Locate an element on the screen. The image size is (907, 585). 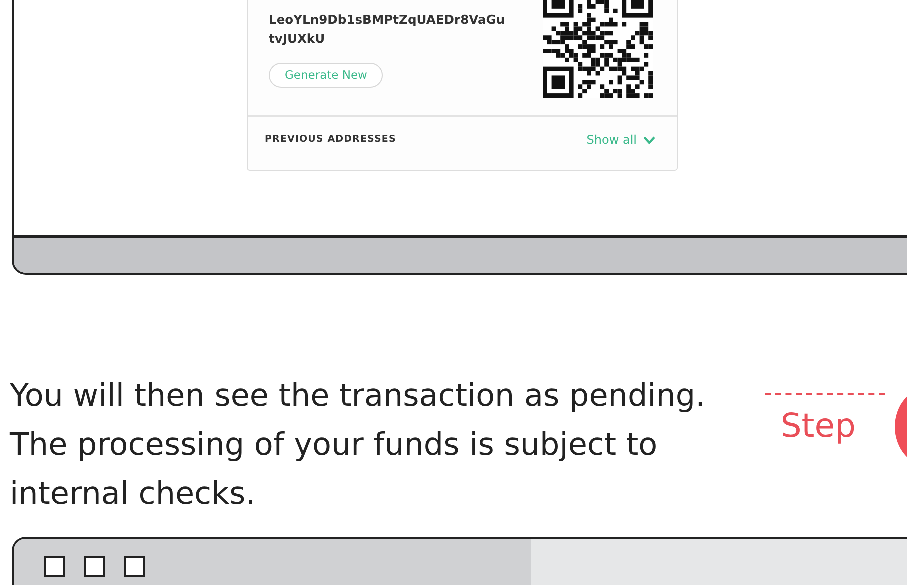
show-all-link: Show all is located at coordinates (621, 140).